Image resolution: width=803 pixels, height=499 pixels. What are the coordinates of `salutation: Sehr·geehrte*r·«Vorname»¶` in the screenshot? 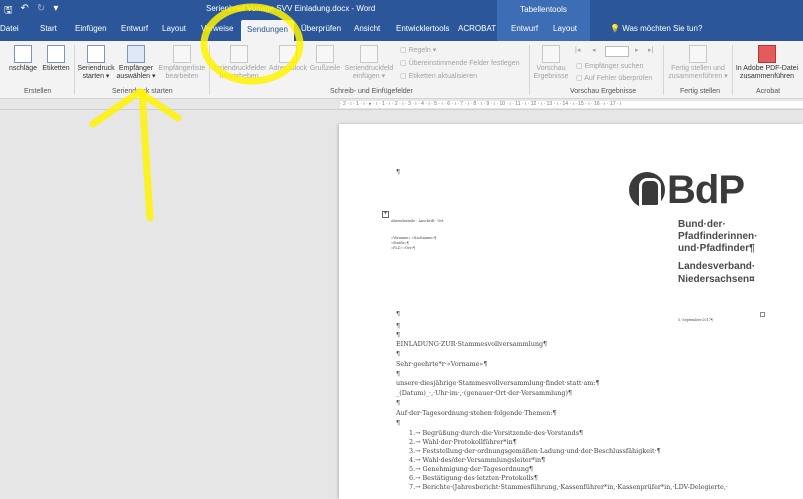 It's located at (442, 364).